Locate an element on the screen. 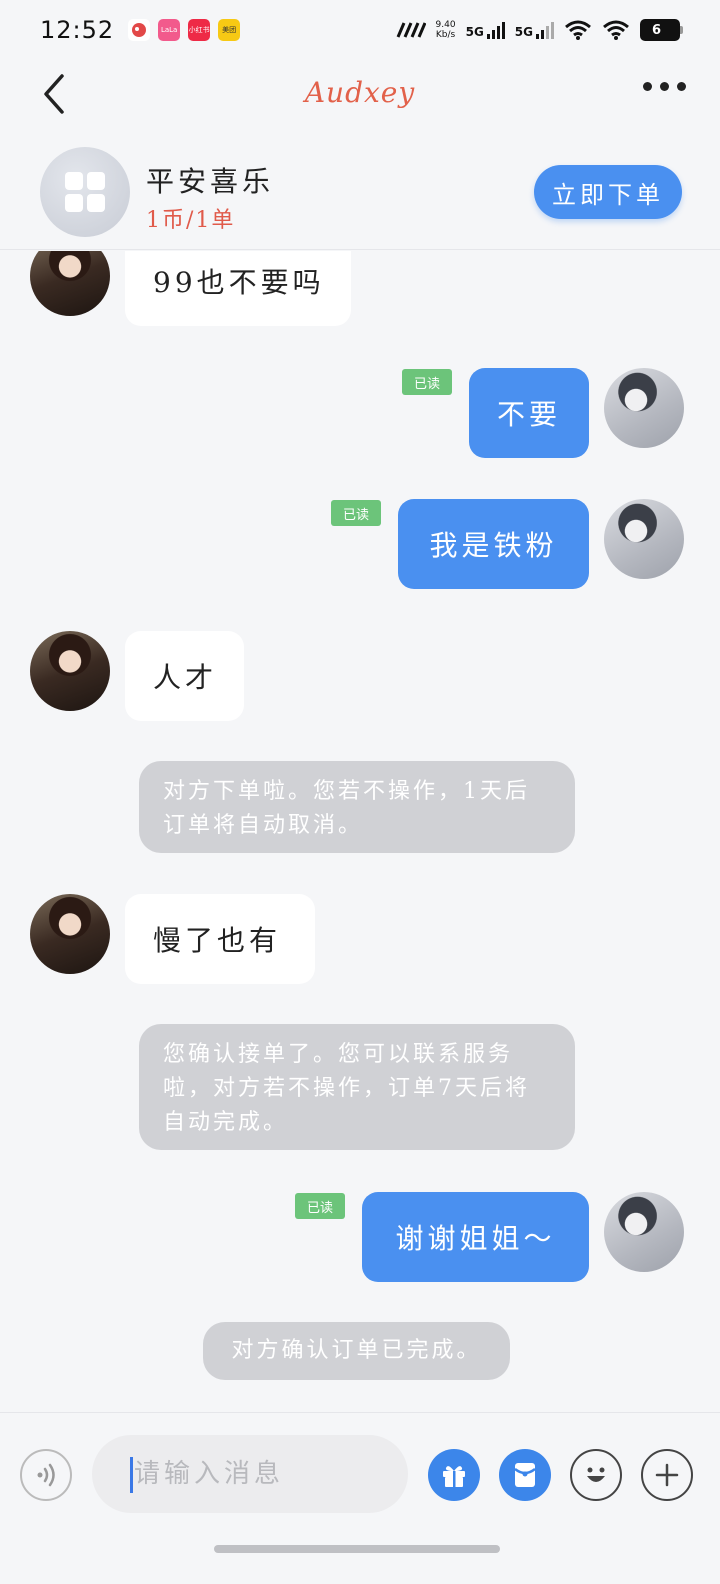  more-actions-button is located at coordinates (667, 1475).